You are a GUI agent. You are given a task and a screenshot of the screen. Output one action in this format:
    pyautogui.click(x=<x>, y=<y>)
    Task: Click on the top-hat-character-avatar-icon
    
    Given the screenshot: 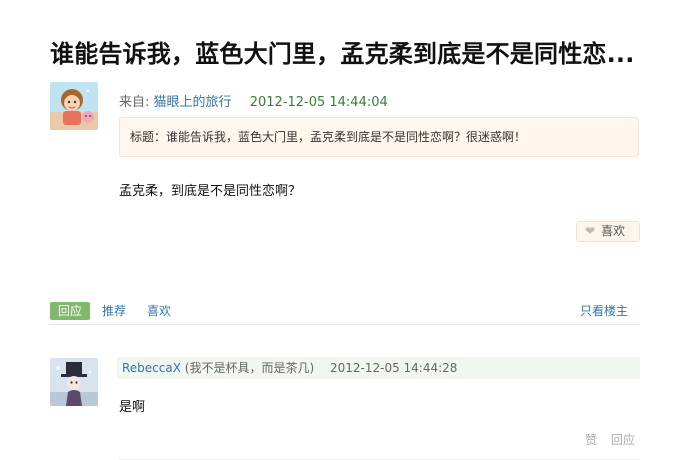 What is the action you would take?
    pyautogui.click(x=74, y=382)
    